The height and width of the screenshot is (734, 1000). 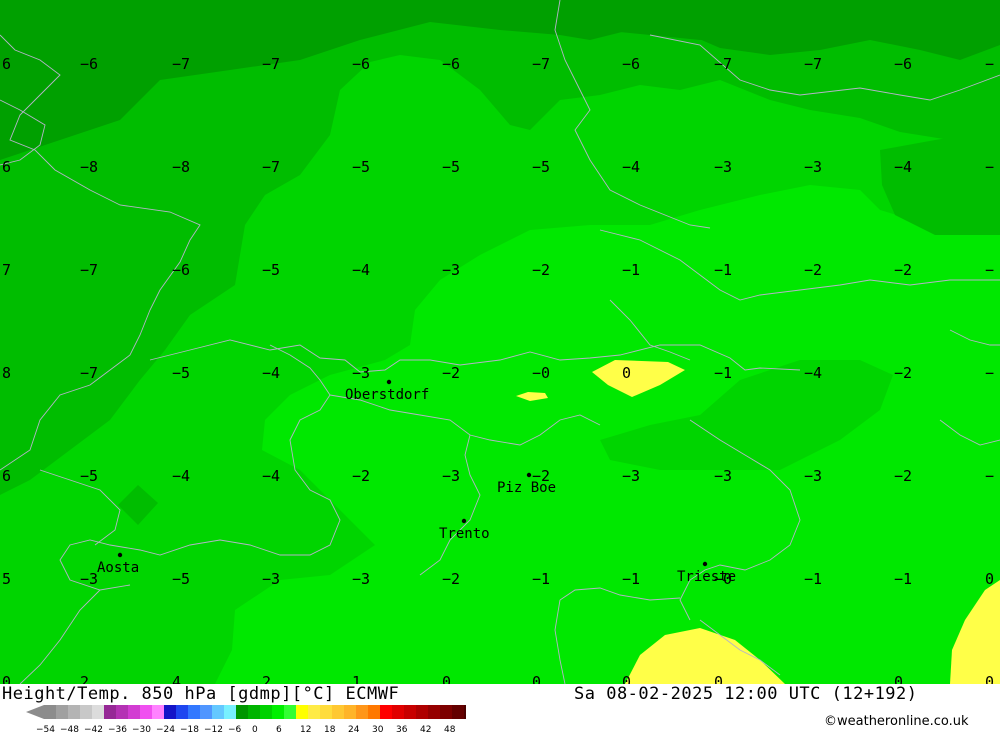 What do you see at coordinates (35, 712) in the screenshot?
I see `scale-arrow-left` at bounding box center [35, 712].